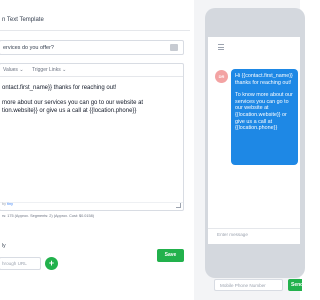 The width and height of the screenshot is (320, 300). What do you see at coordinates (28, 48) in the screenshot?
I see `template-name-value: ervices do you offer?` at bounding box center [28, 48].